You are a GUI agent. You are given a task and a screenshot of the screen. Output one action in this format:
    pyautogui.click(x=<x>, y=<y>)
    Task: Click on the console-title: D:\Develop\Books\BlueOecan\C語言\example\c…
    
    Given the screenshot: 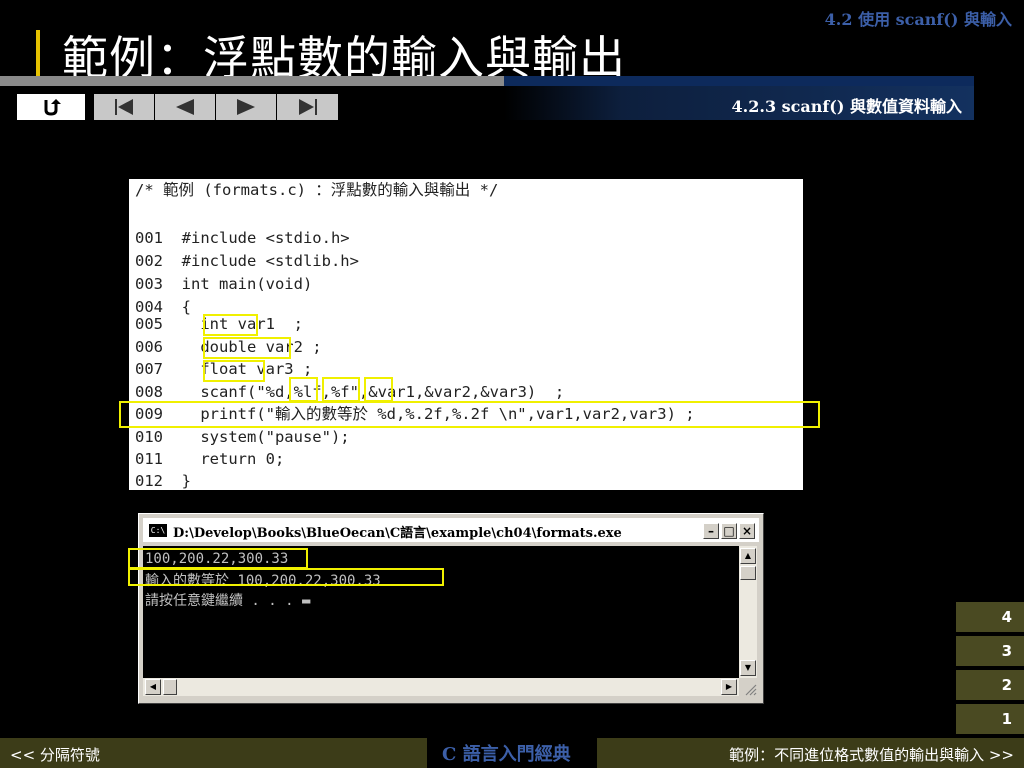 What is the action you would take?
    pyautogui.click(x=397, y=533)
    